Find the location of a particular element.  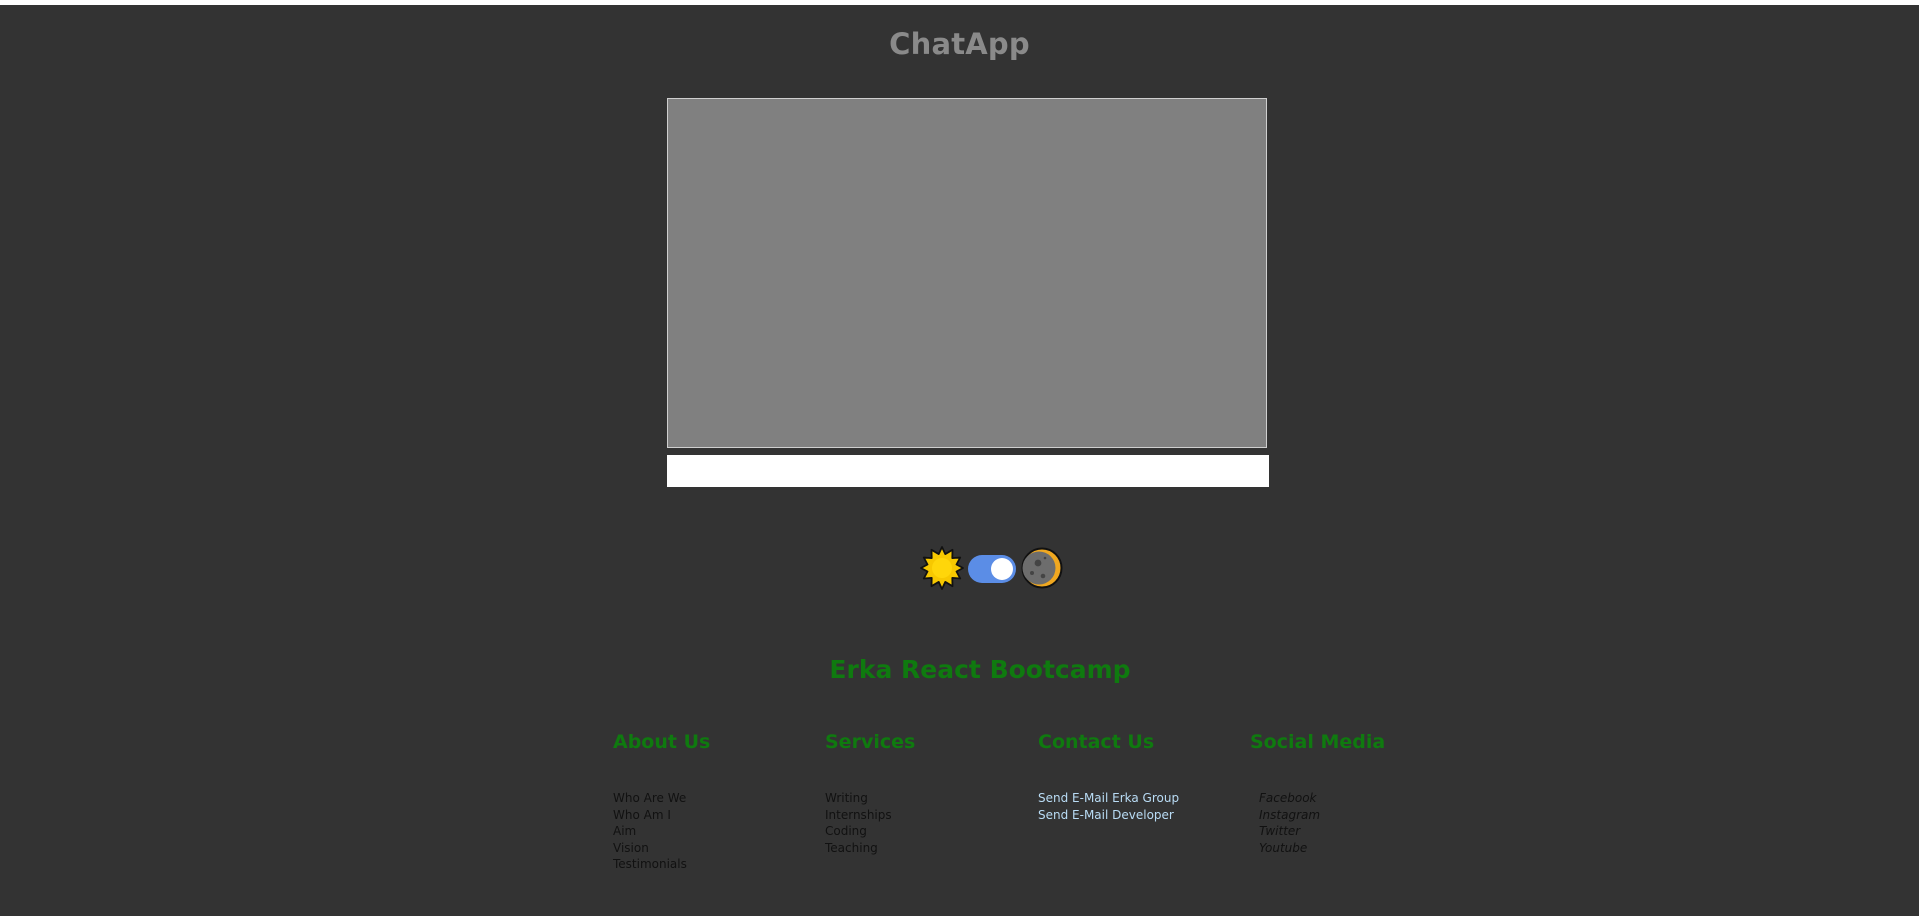

theme-toggle is located at coordinates (992, 568).